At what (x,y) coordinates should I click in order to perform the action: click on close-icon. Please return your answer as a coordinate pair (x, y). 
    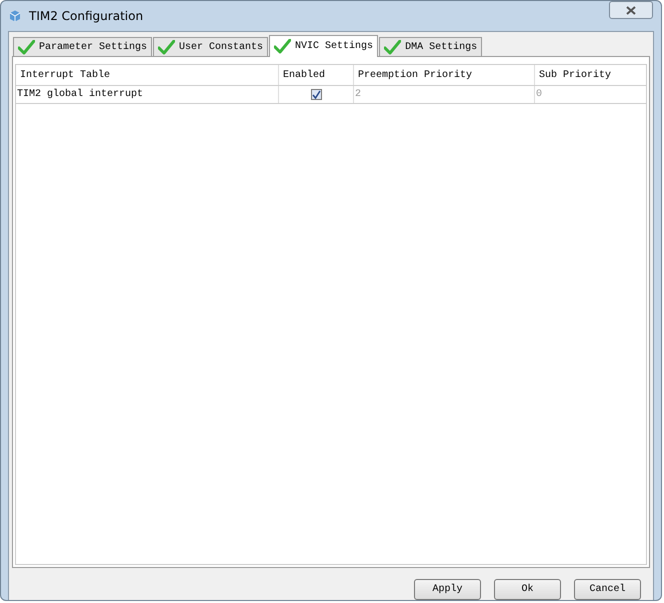
    Looking at the image, I should click on (631, 10).